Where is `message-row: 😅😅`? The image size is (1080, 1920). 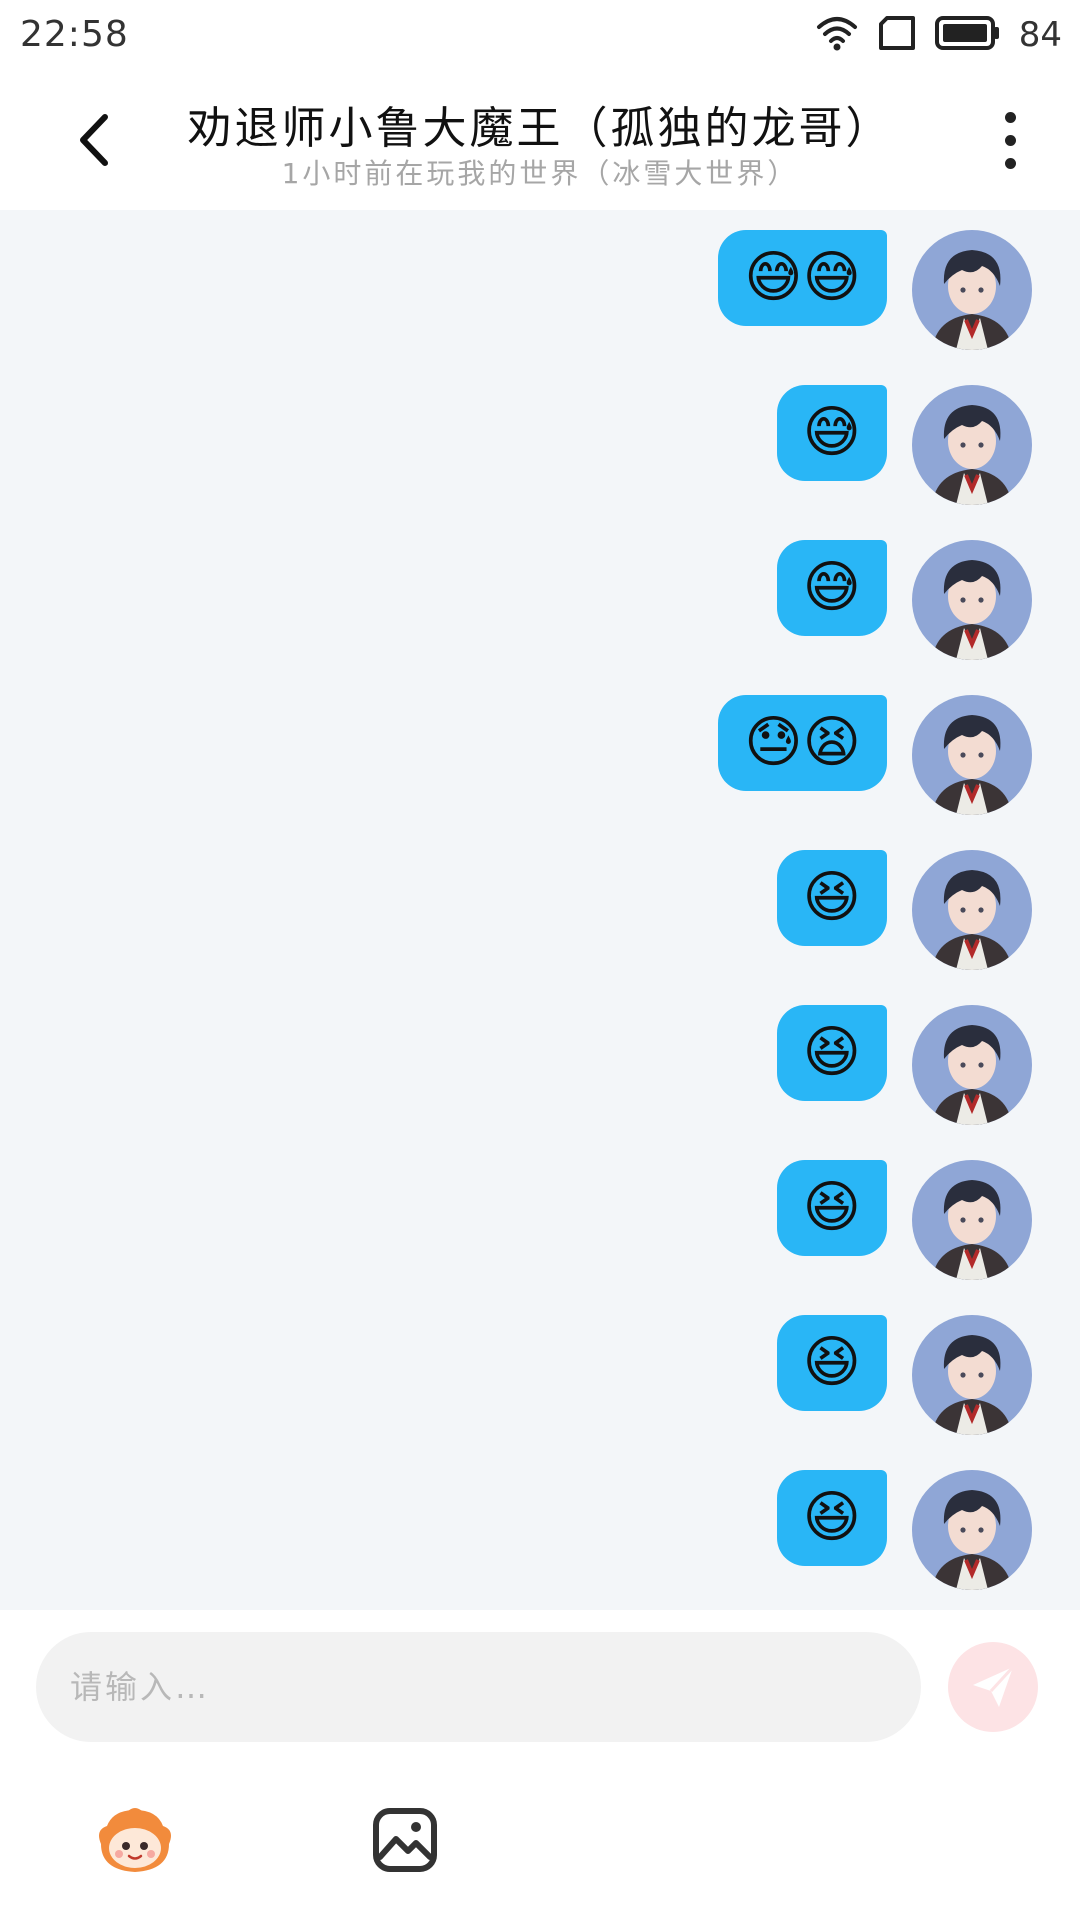 message-row: 😅😅 is located at coordinates (875, 290).